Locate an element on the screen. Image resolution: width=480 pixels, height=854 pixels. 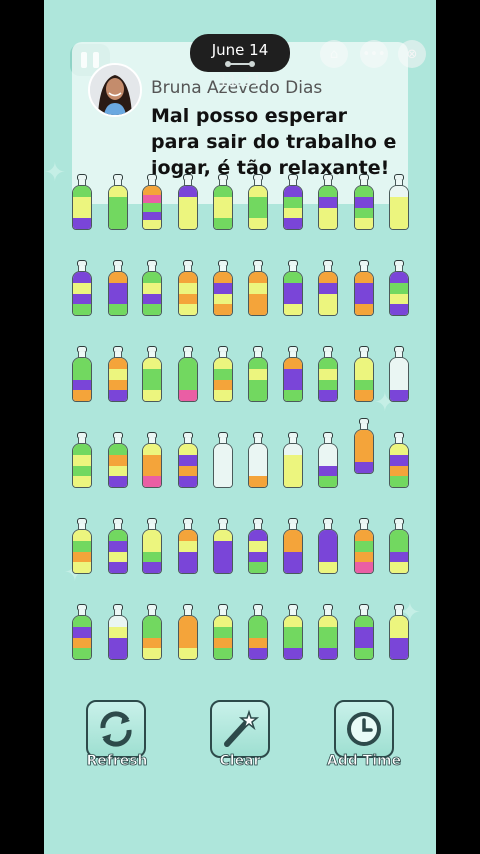
add-time-button is located at coordinates (364, 729).